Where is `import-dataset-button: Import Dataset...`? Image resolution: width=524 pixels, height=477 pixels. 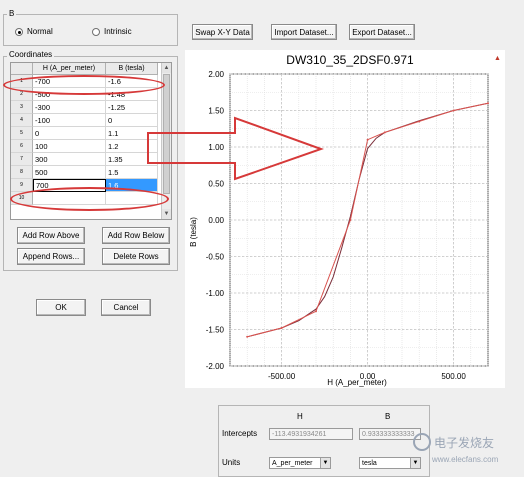
import-dataset-button: Import Dataset... is located at coordinates (304, 32).